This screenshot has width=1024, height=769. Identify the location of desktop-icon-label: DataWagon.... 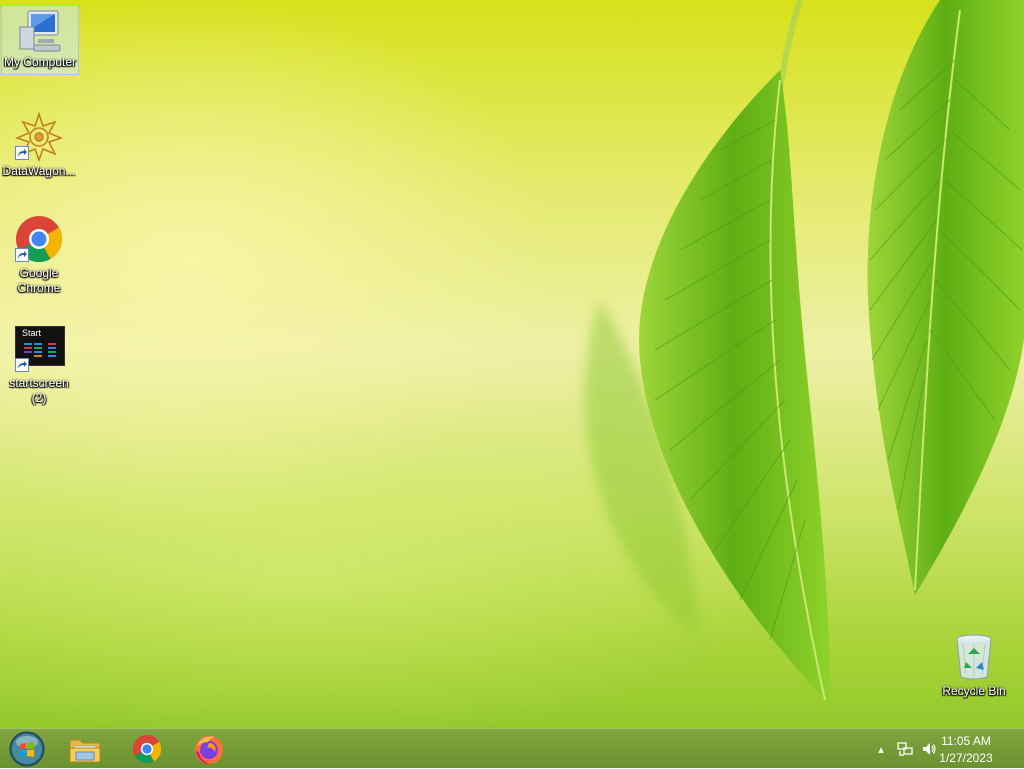
(39, 171).